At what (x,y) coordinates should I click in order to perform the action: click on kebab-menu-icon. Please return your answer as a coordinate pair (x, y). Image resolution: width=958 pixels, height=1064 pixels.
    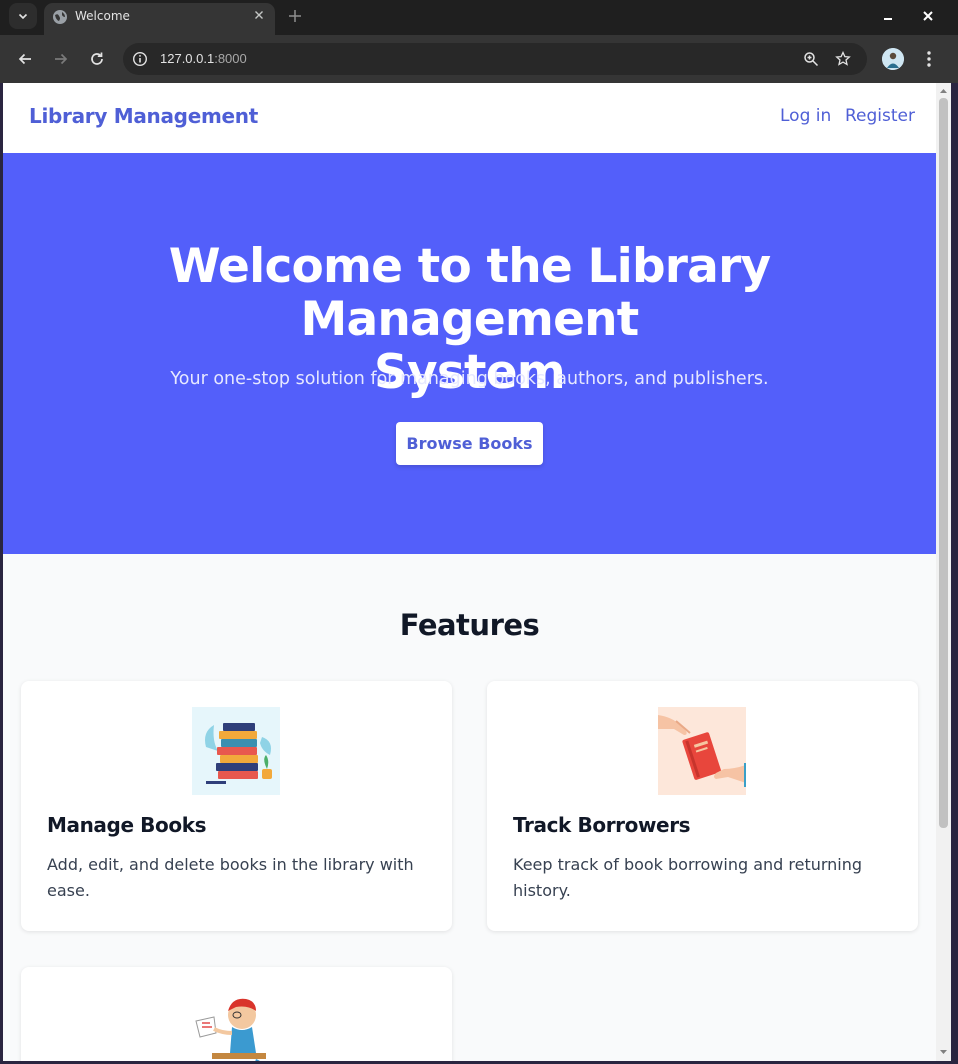
    Looking at the image, I should click on (929, 59).